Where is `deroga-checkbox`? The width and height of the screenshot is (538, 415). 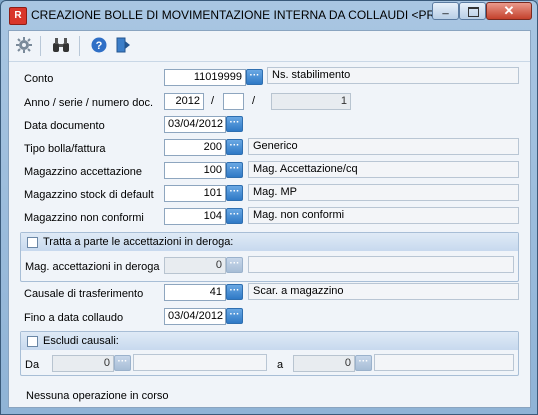 deroga-checkbox is located at coordinates (32, 242).